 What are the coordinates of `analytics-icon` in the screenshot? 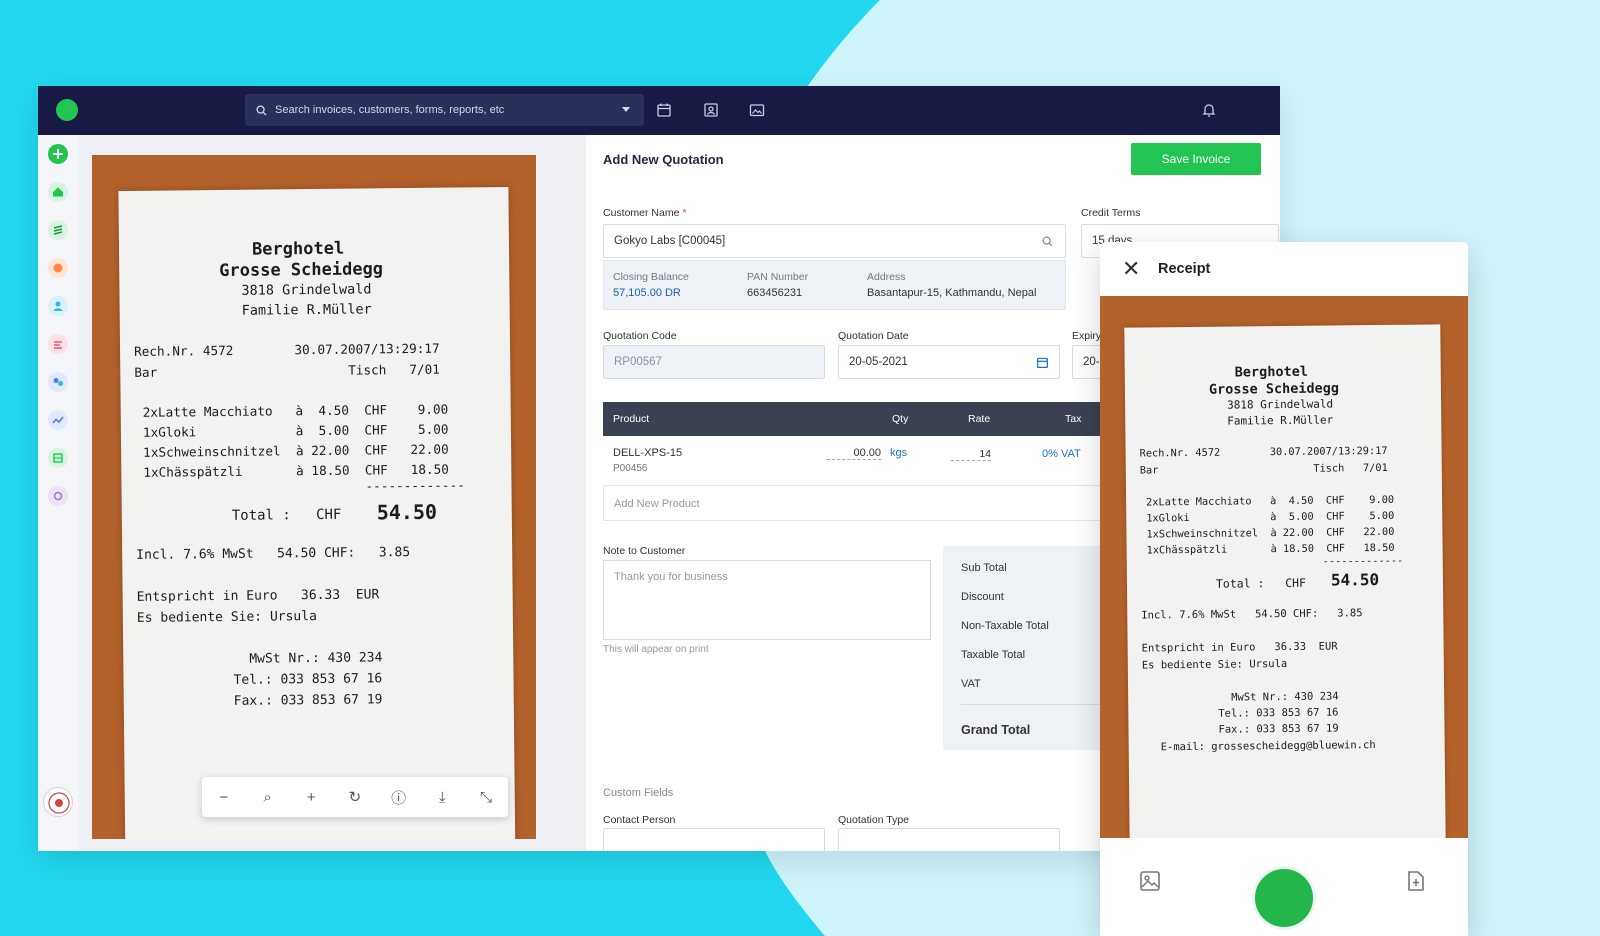 It's located at (58, 420).